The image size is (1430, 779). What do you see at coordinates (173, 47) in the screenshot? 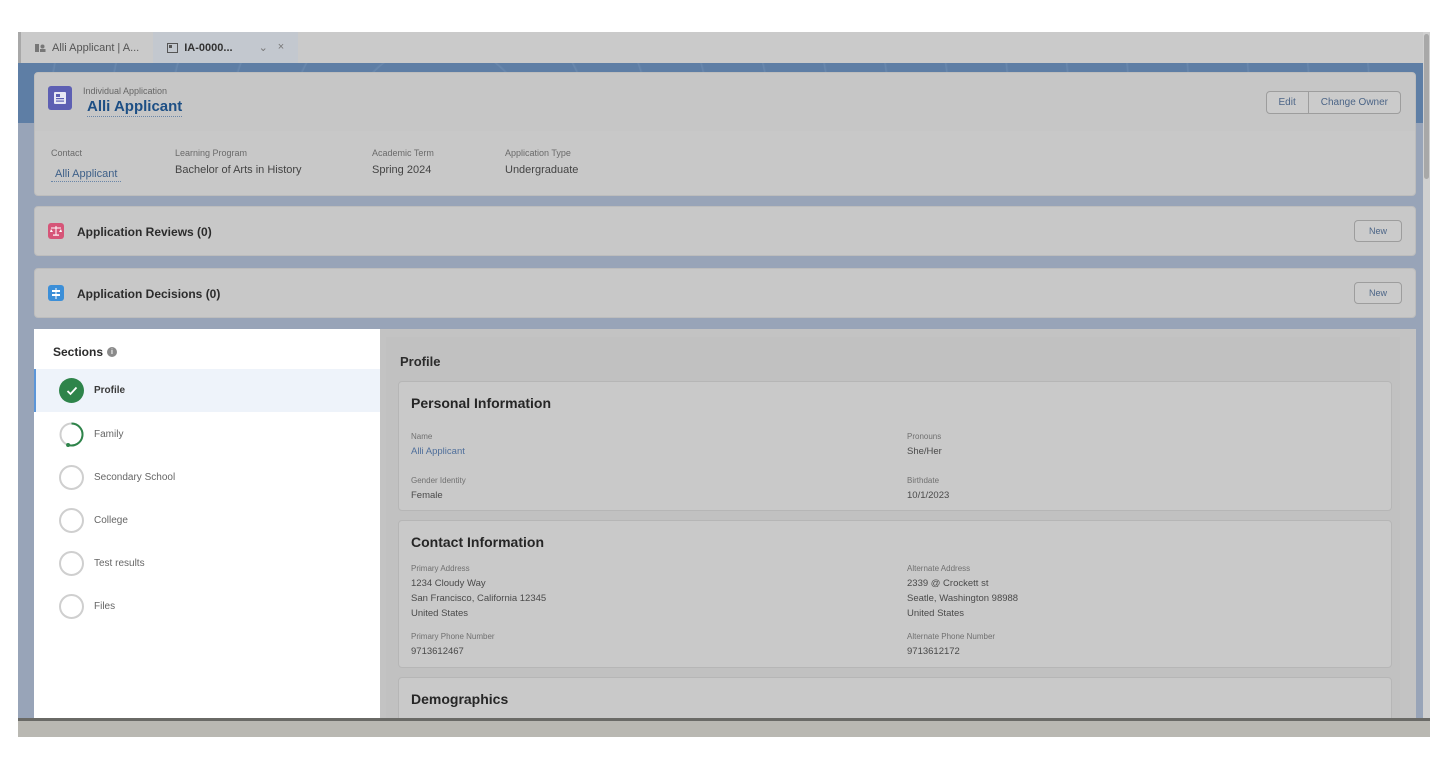
I see `record-icon` at bounding box center [173, 47].